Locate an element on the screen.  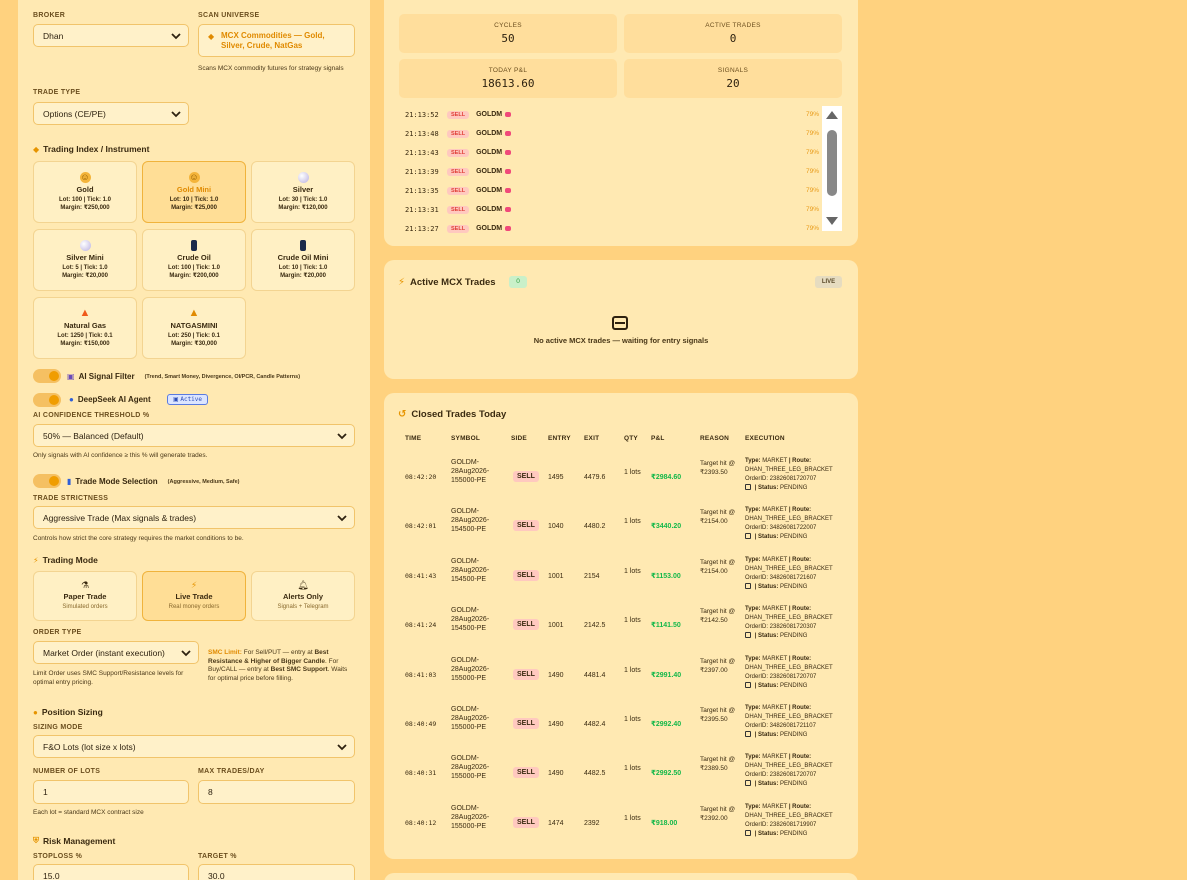
max-trades-input: 8 is located at coordinates (276, 792).